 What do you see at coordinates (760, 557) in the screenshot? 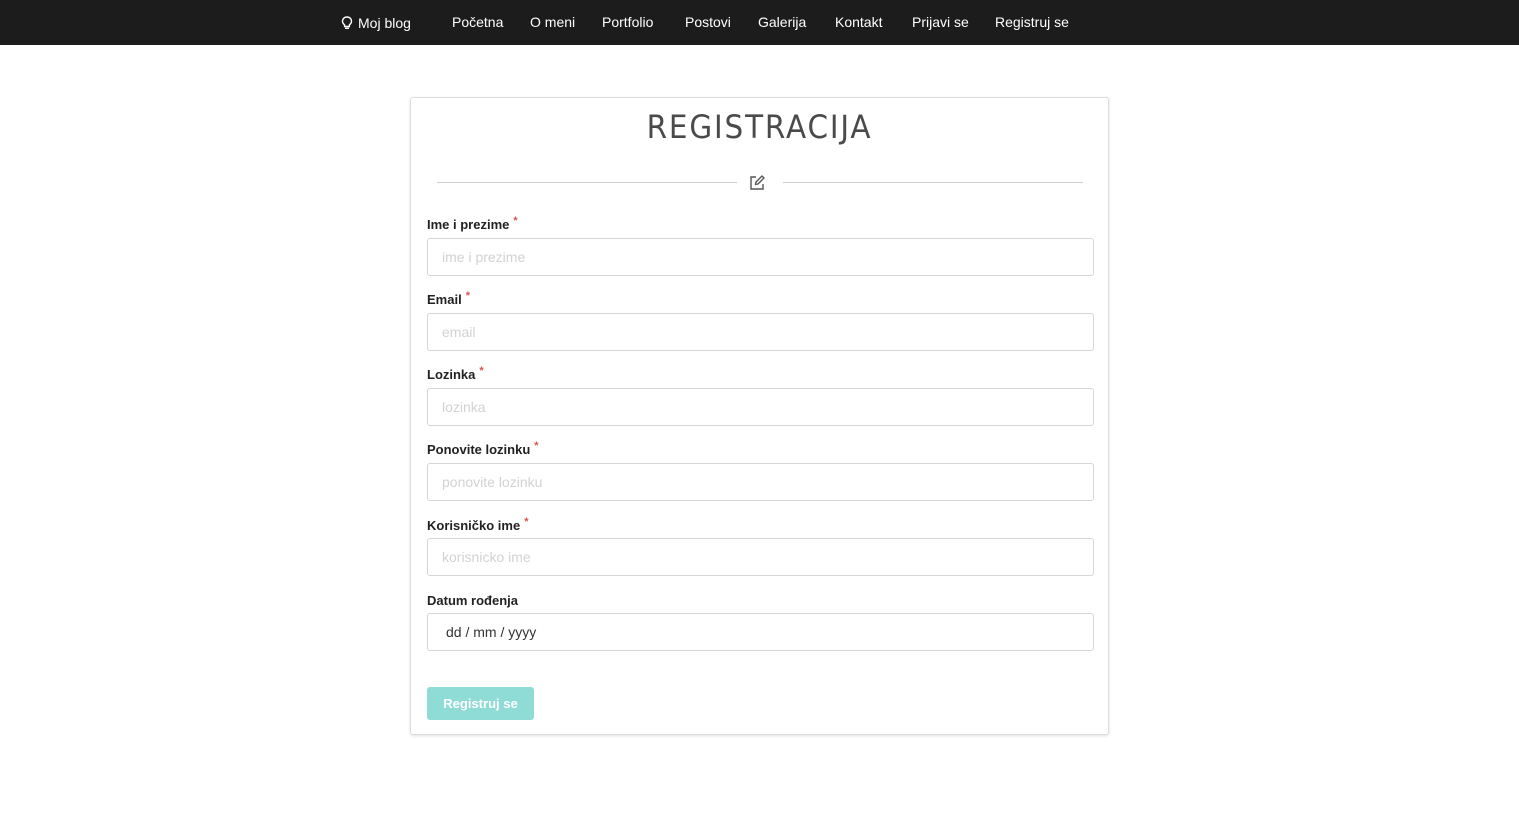
I see `username-input` at bounding box center [760, 557].